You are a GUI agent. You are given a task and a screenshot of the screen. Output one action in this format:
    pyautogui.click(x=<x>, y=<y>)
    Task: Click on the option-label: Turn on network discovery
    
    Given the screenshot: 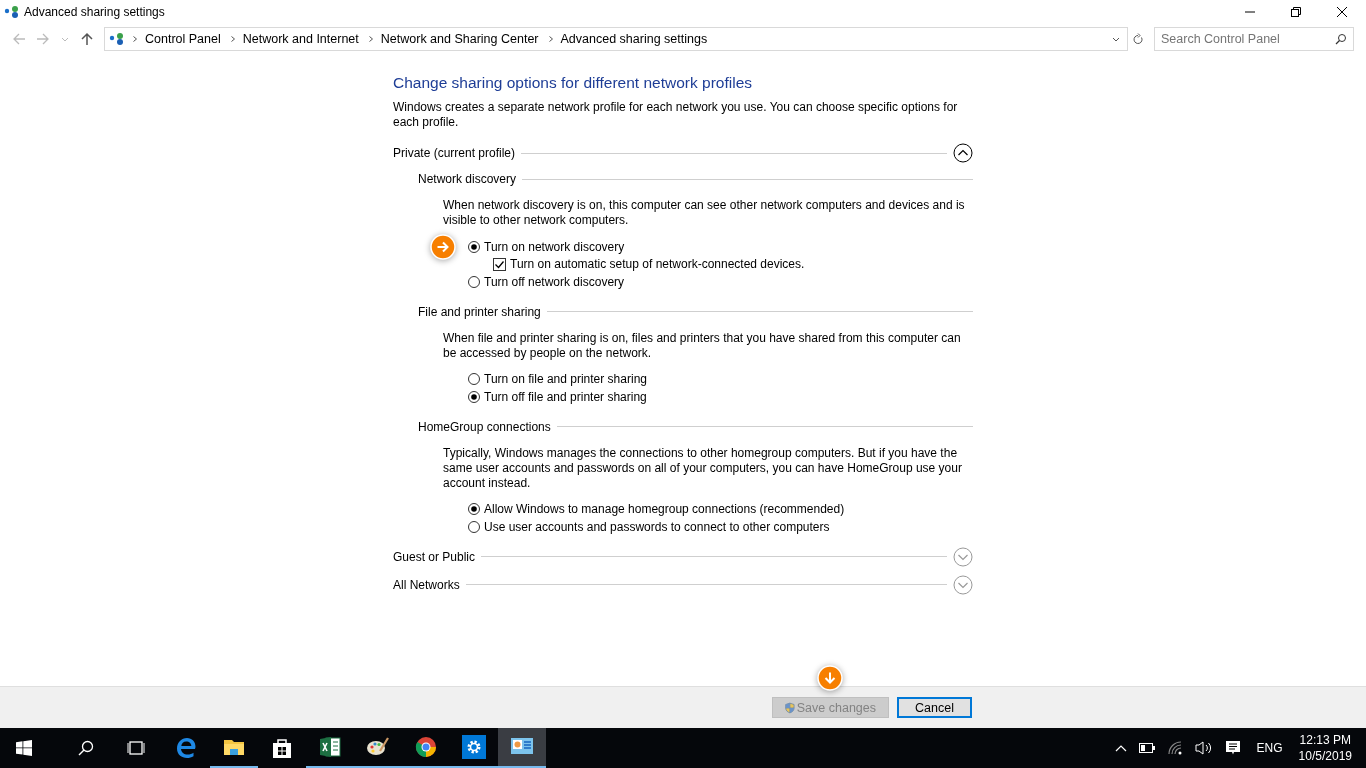 What is the action you would take?
    pyautogui.click(x=554, y=246)
    